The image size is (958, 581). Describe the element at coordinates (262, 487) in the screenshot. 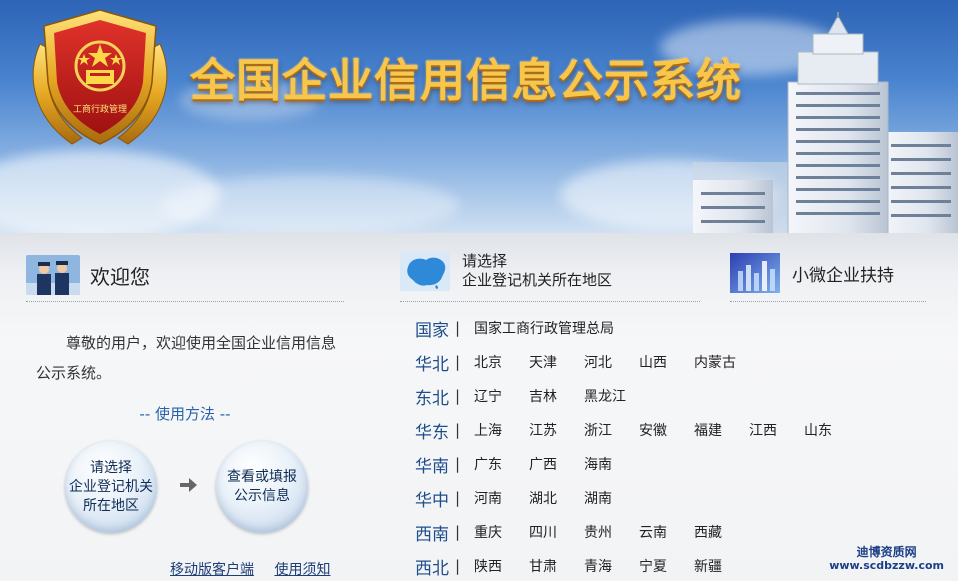

I see `view-or-fill-info-button: 查看或填报 公示信息` at that location.